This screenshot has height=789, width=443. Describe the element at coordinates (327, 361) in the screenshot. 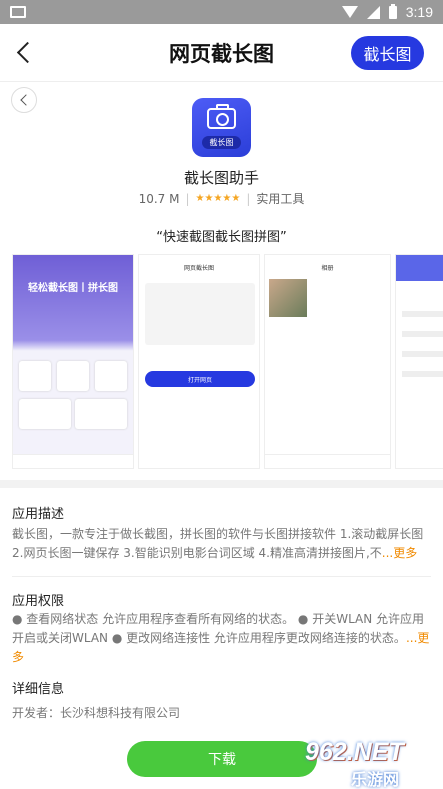

I see `screenshot-3: 相册` at that location.